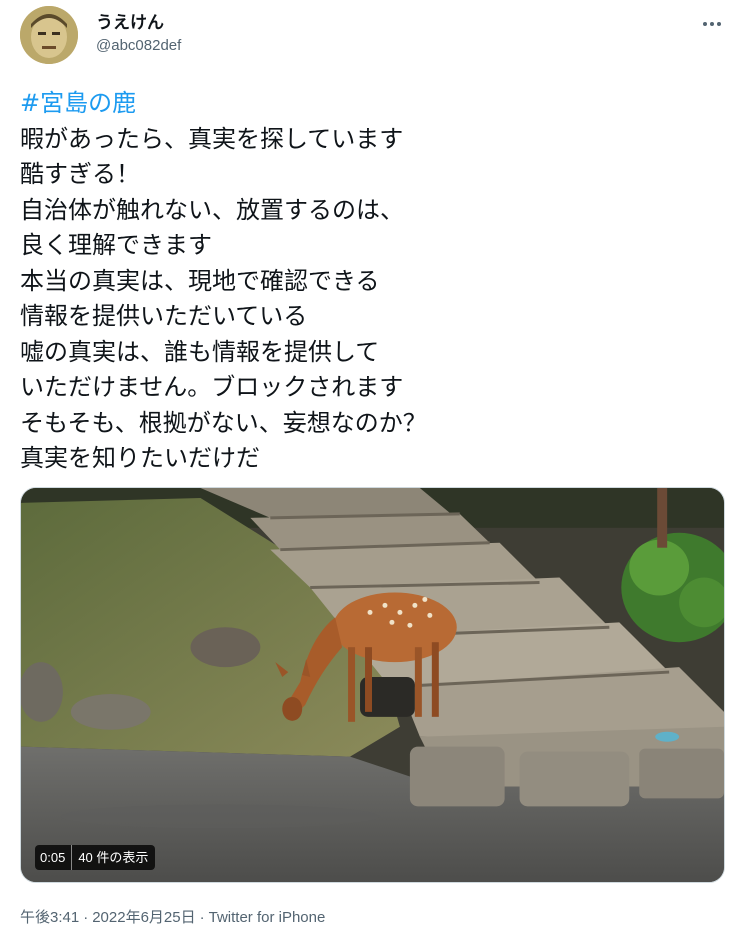  I want to click on display-name: うえけん, so click(138, 23).